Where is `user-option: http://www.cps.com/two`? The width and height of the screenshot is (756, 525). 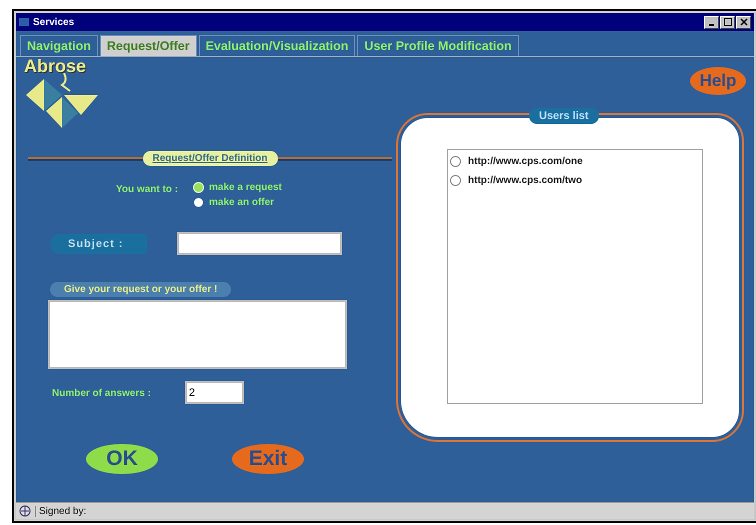
user-option: http://www.cps.com/two is located at coordinates (575, 180).